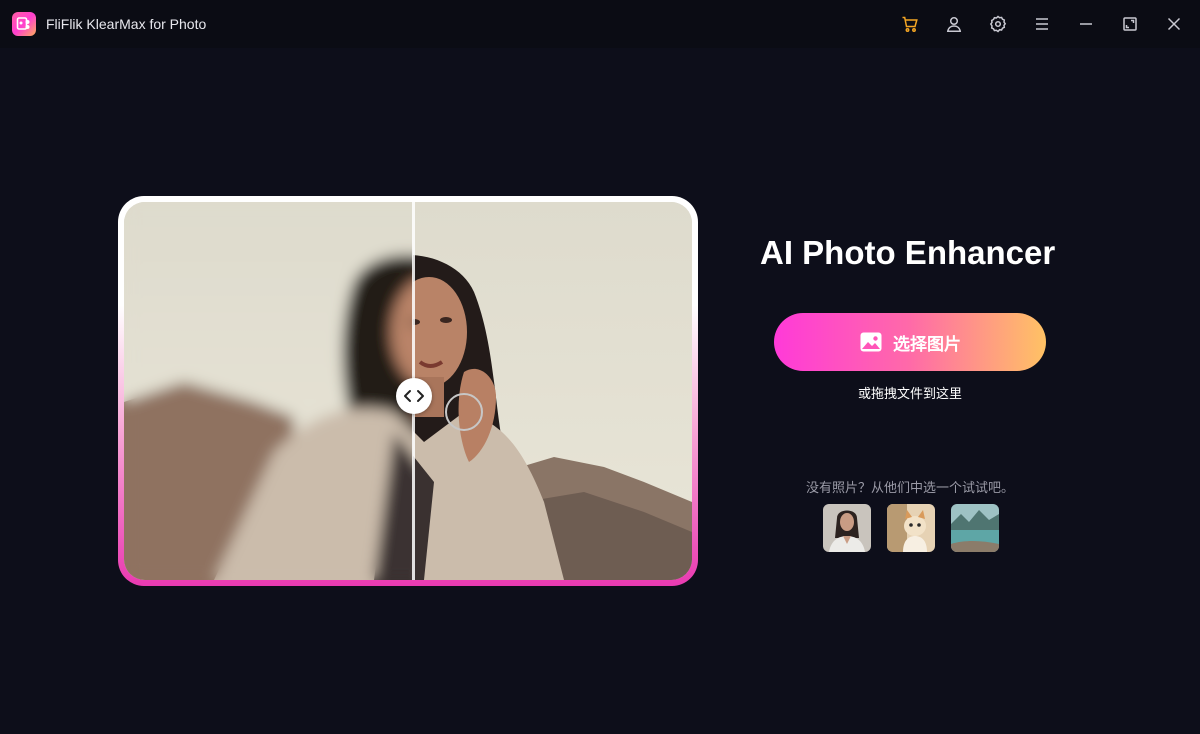 This screenshot has height=734, width=1200. What do you see at coordinates (600, 24) in the screenshot?
I see `title-bar: FliFlik KlearMax for Photo` at bounding box center [600, 24].